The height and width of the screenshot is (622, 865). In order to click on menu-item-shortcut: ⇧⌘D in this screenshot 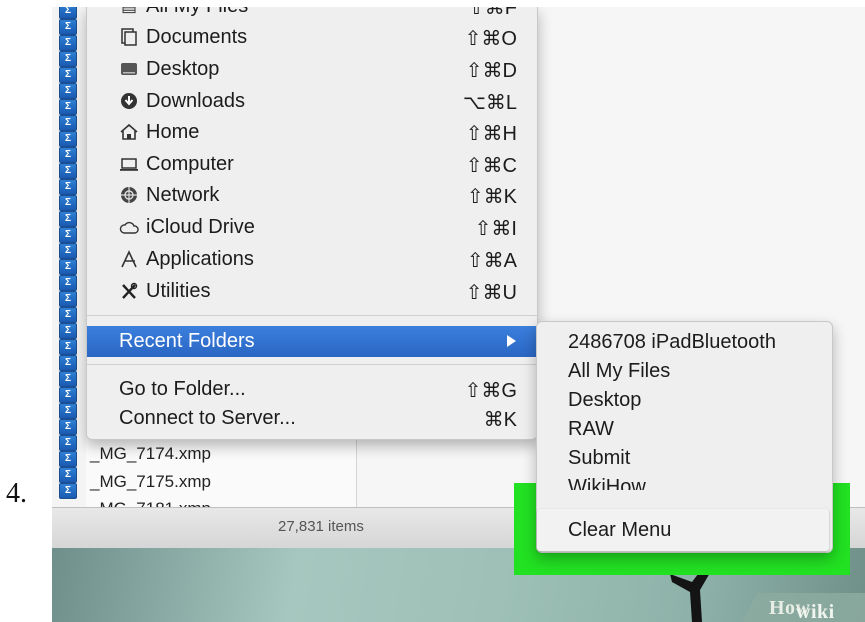, I will do `click(491, 71)`.